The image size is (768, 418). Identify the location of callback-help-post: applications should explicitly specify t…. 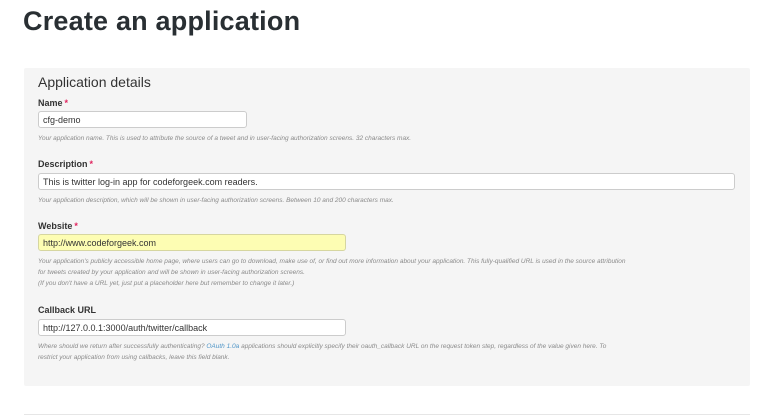
(424, 346).